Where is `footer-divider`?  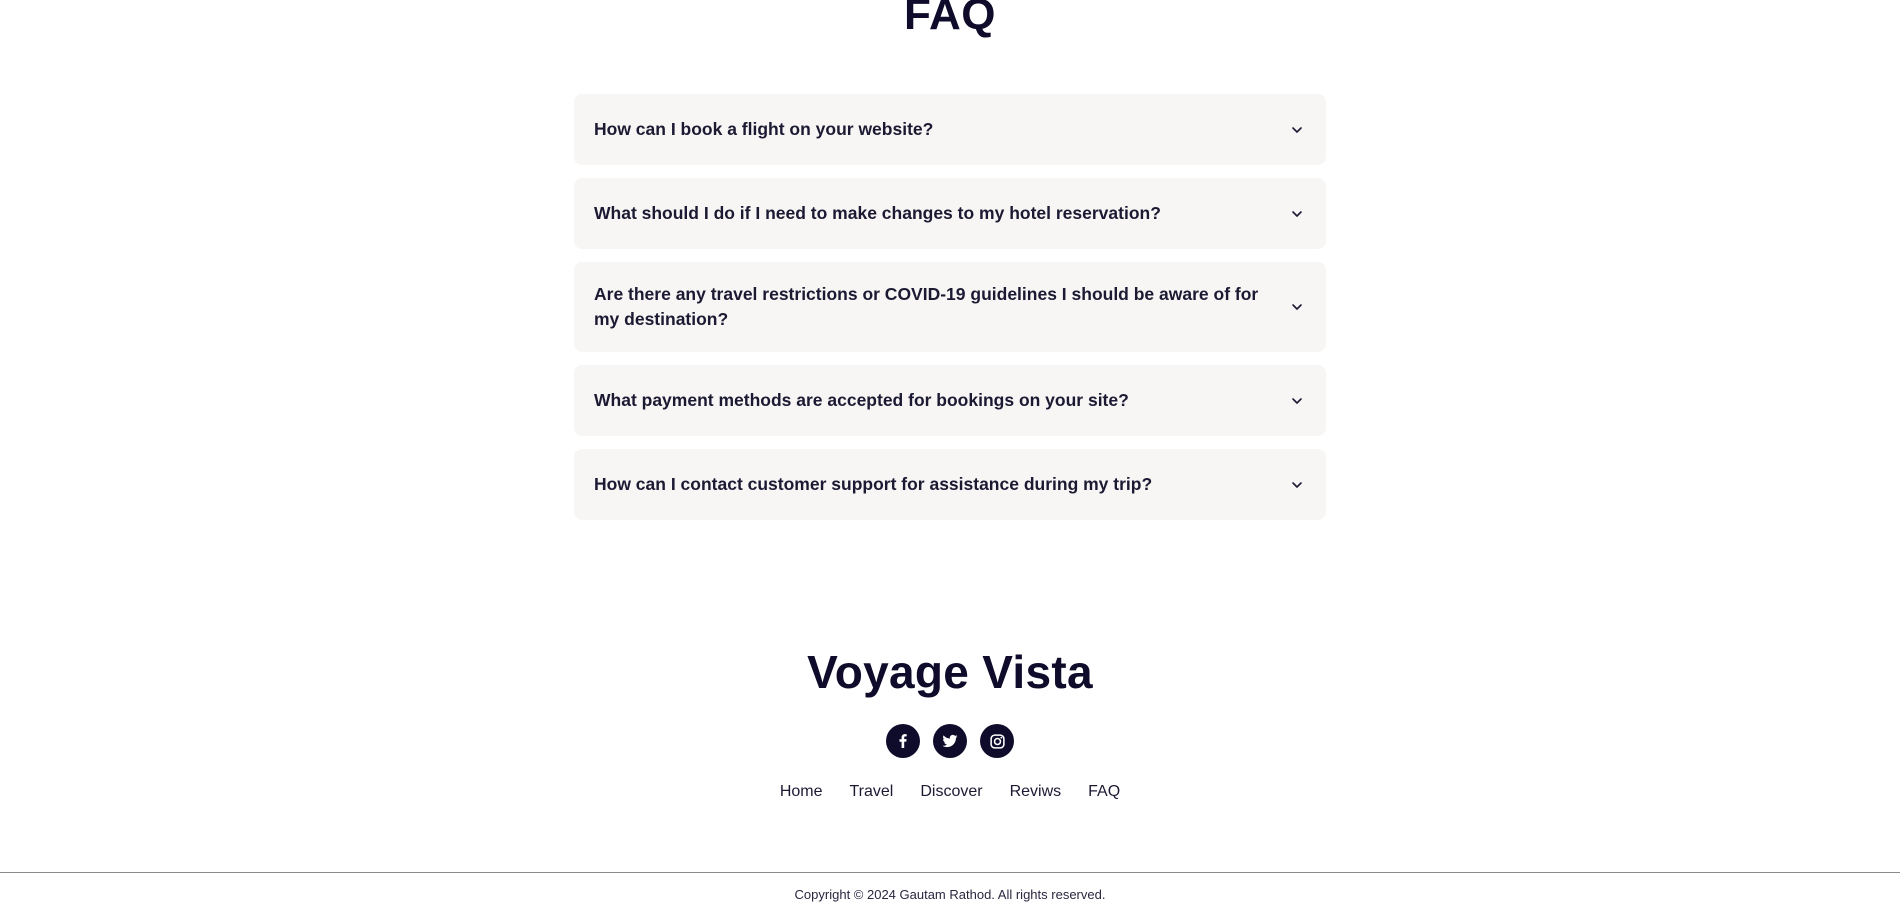 footer-divider is located at coordinates (950, 872).